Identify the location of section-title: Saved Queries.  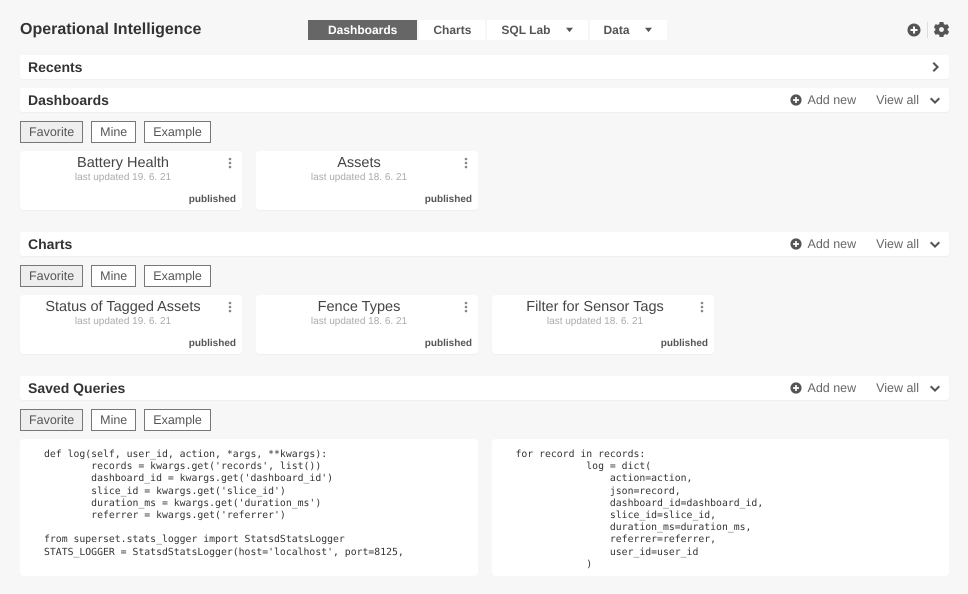
(77, 388).